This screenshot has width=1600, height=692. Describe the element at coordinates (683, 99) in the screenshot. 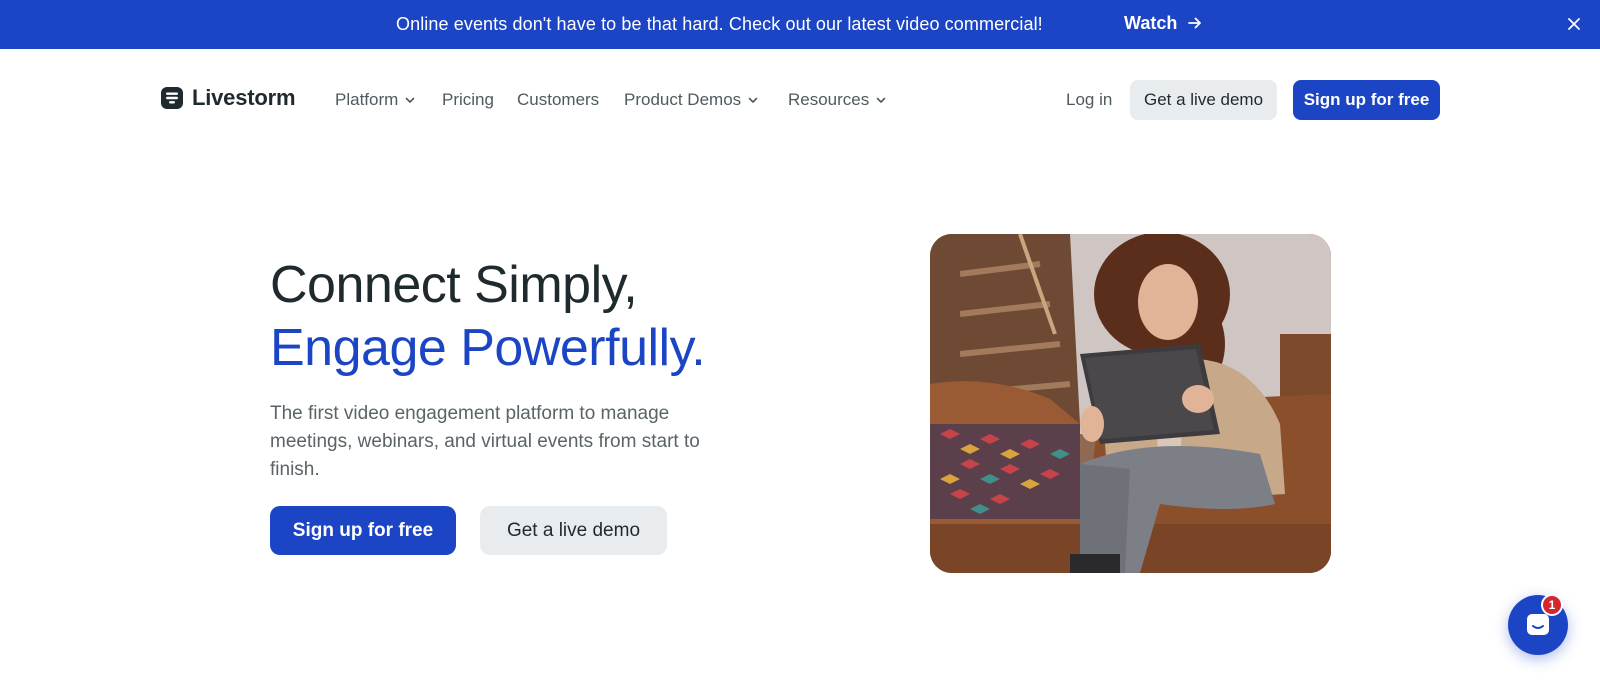

I see `nav-item-label: Product Demos` at that location.